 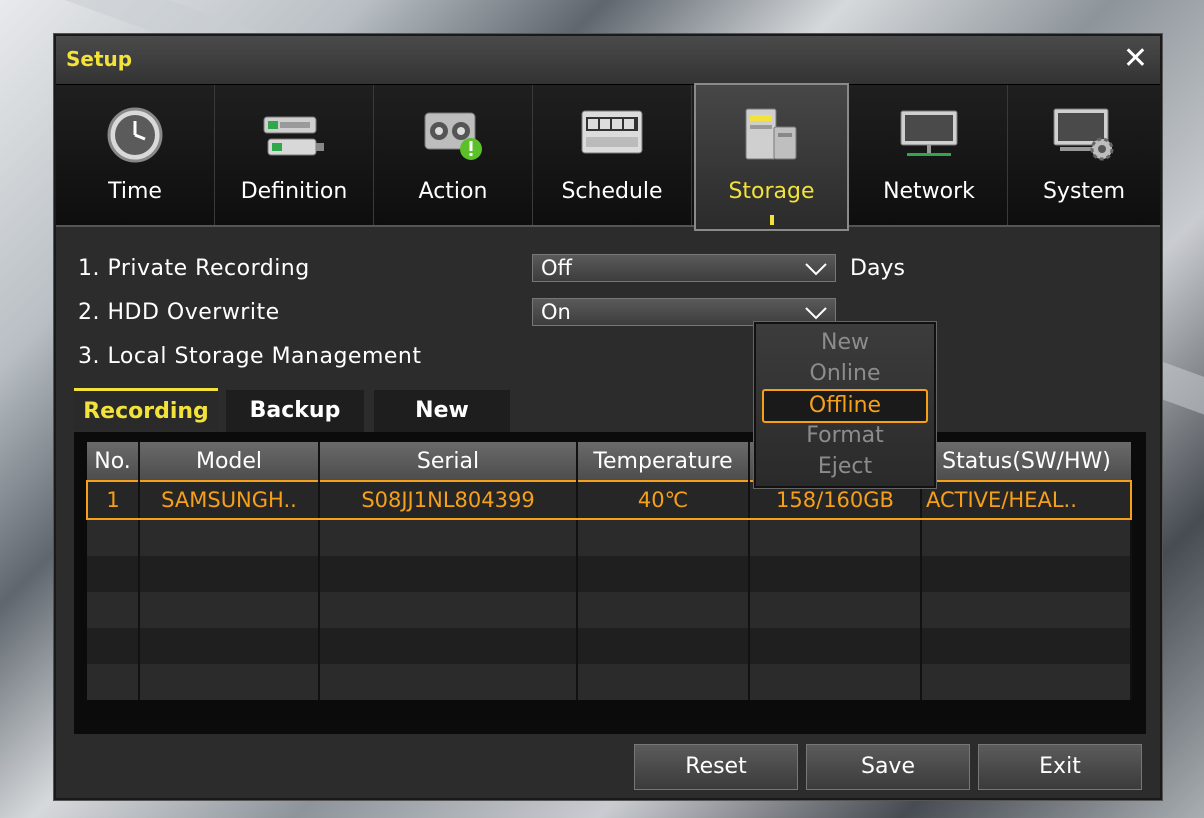 What do you see at coordinates (888, 767) in the screenshot?
I see `save-button: Save` at bounding box center [888, 767].